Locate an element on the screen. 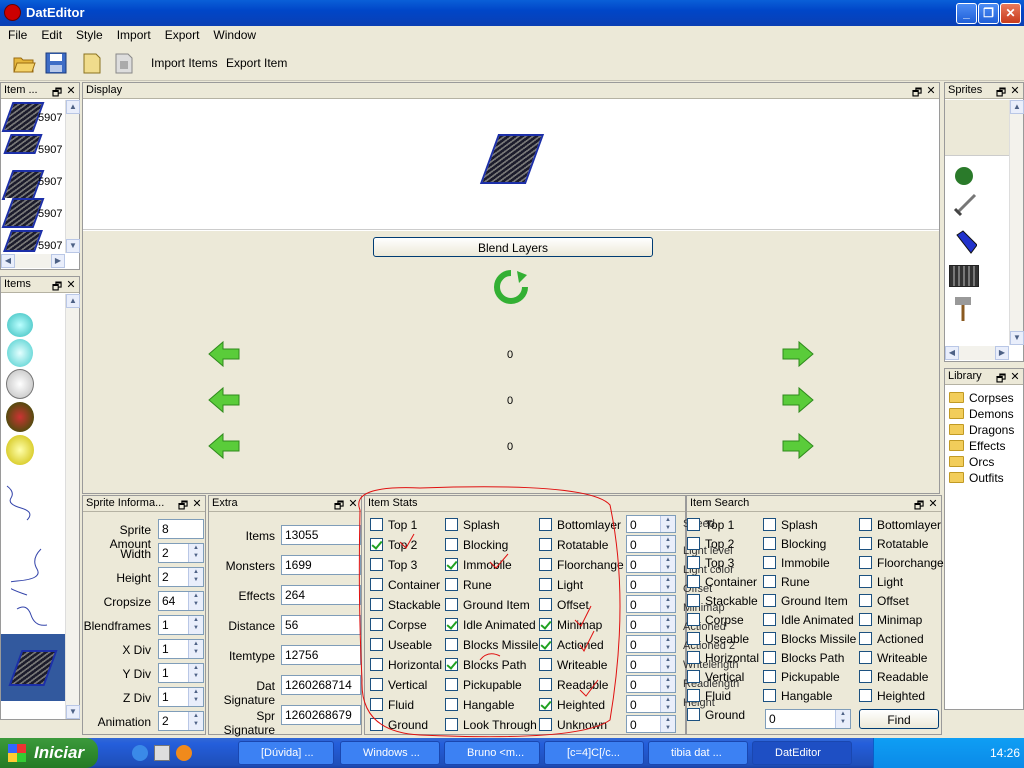  search-checkbox-splash: Splash is located at coordinates (790, 525).